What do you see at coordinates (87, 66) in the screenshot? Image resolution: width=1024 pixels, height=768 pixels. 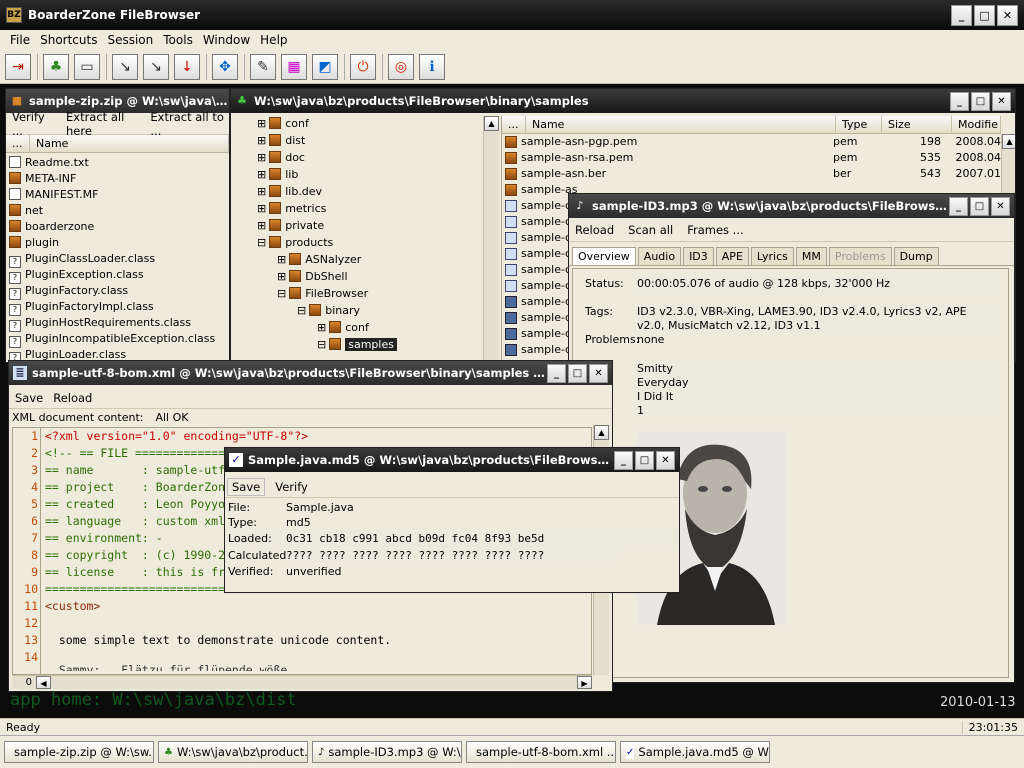 I see `new-window-icon: ▭` at bounding box center [87, 66].